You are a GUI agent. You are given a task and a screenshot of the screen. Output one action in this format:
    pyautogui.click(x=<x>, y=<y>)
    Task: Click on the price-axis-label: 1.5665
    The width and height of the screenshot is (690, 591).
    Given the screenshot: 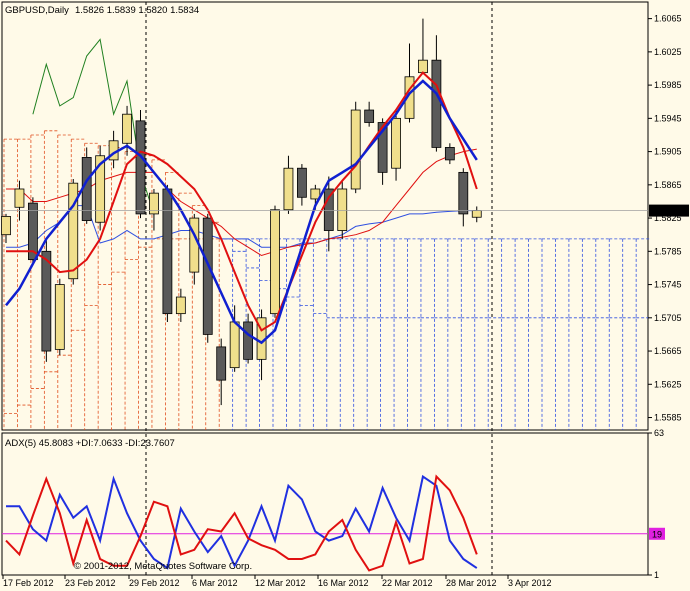 What is the action you would take?
    pyautogui.click(x=668, y=351)
    